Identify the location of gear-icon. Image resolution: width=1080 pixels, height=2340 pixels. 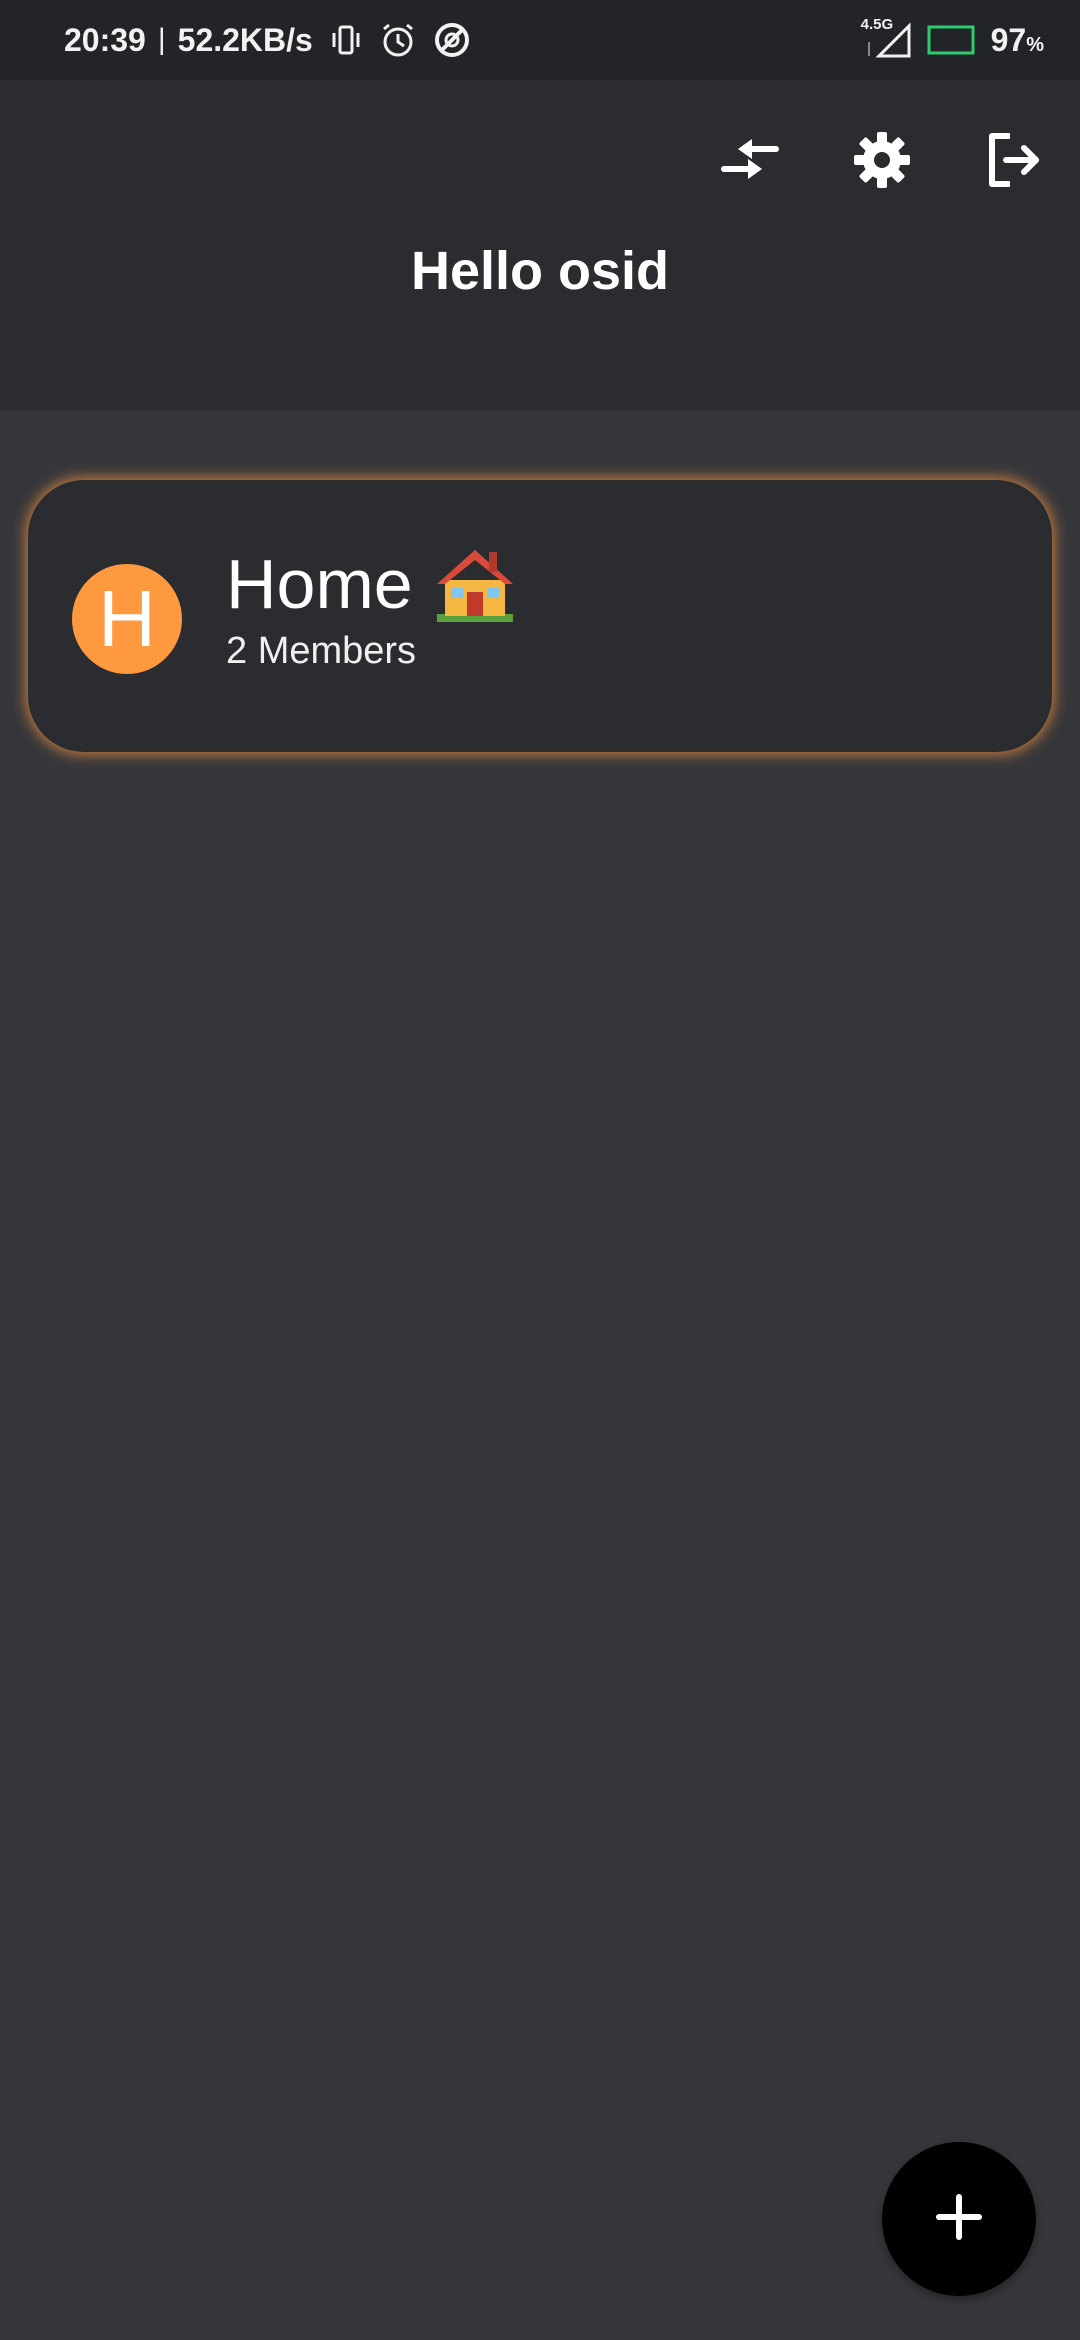
(882, 162).